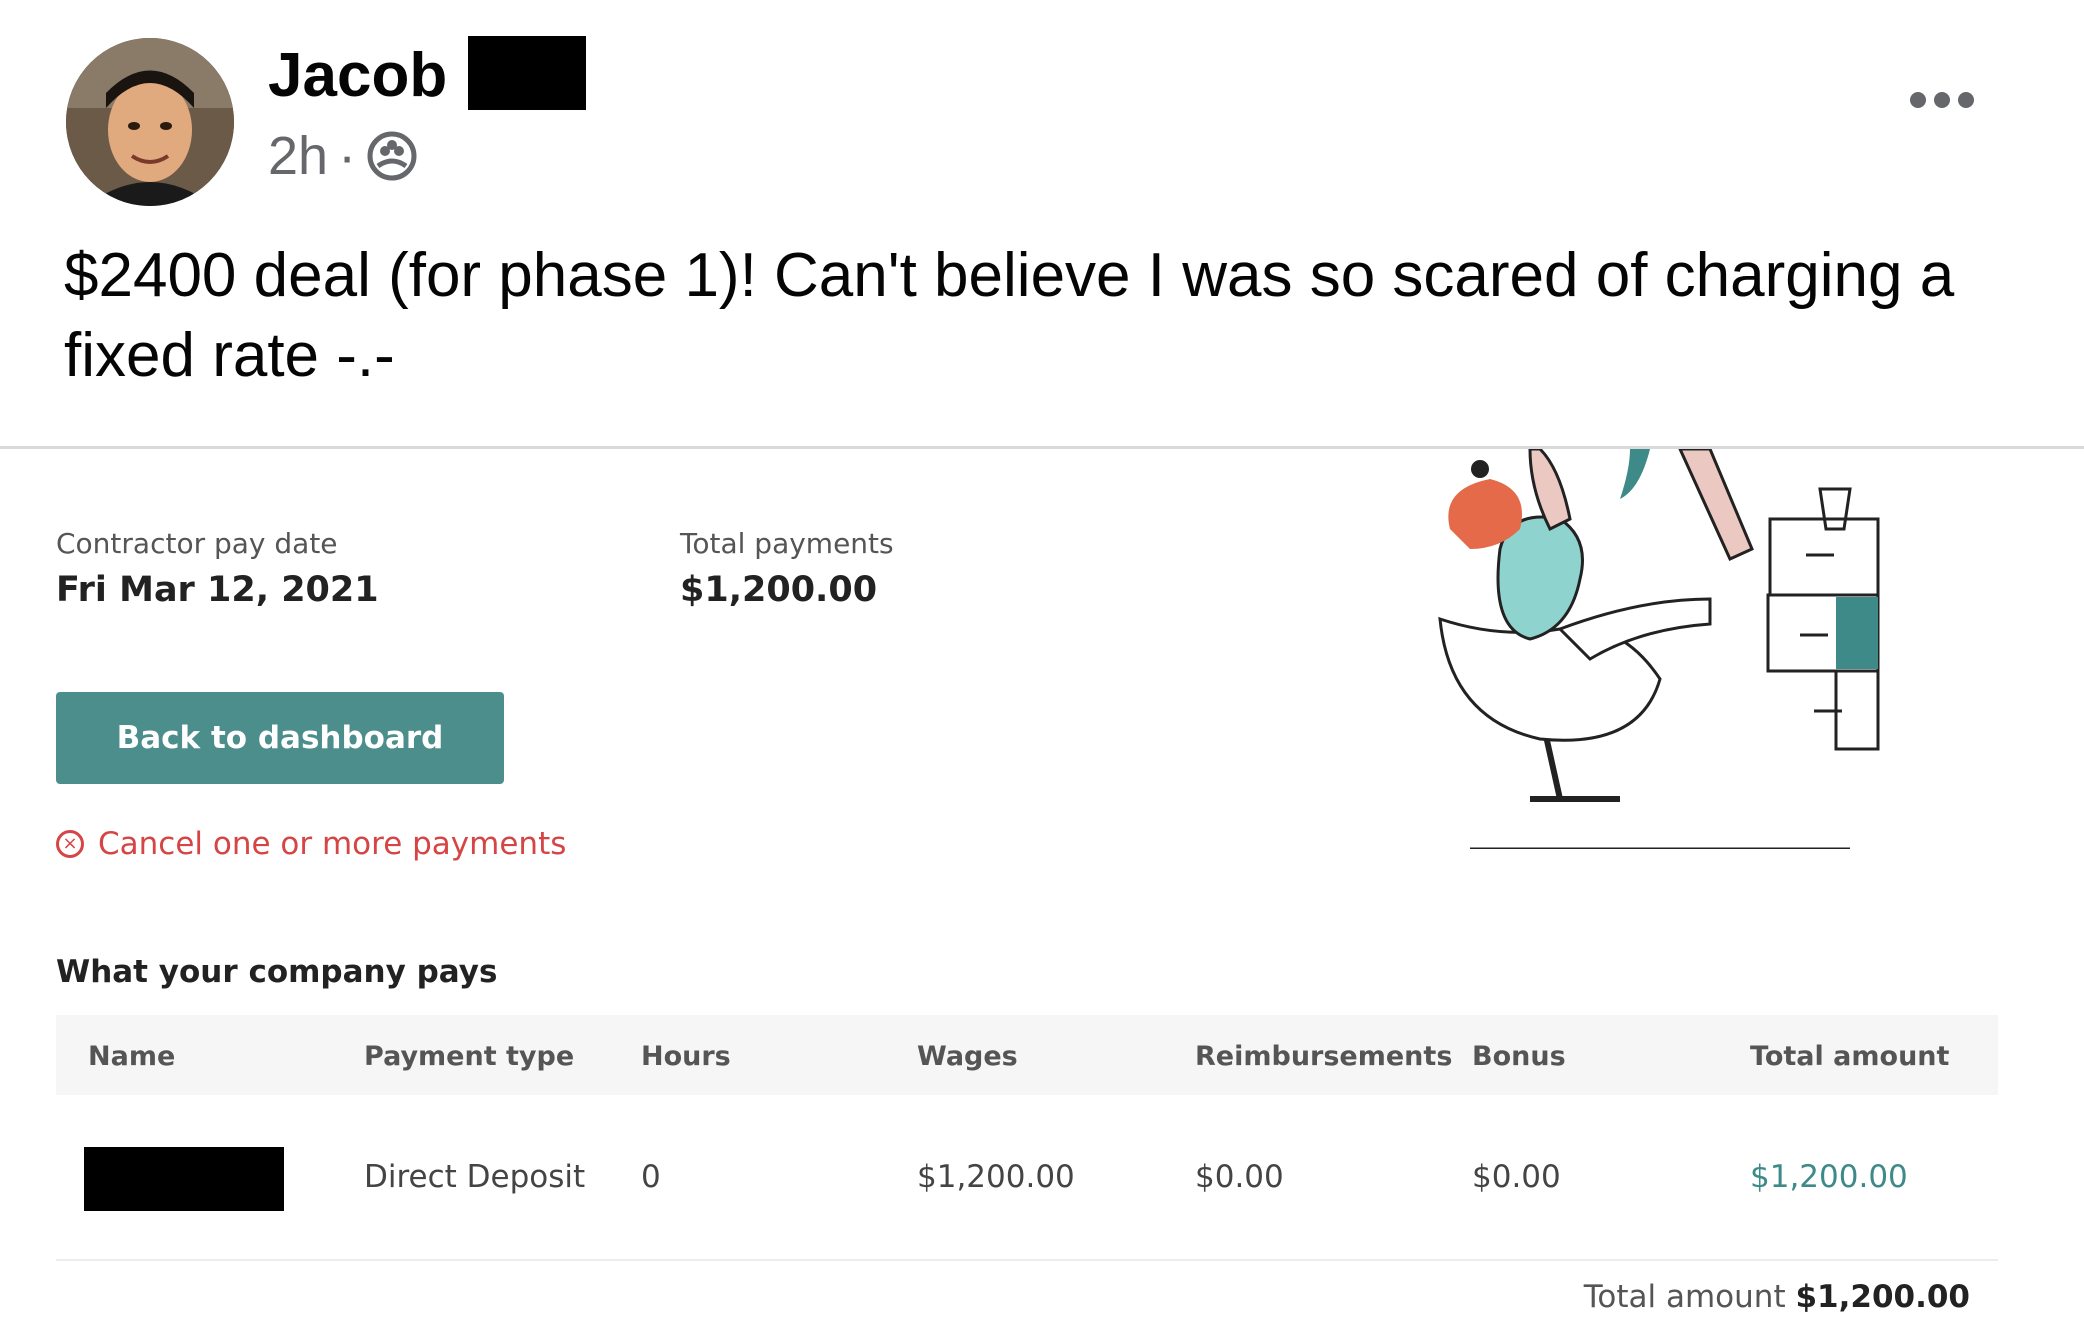 Image resolution: width=2084 pixels, height=1334 pixels. What do you see at coordinates (1882, 1297) in the screenshot?
I see `total-amount-value: $1,200.00` at bounding box center [1882, 1297].